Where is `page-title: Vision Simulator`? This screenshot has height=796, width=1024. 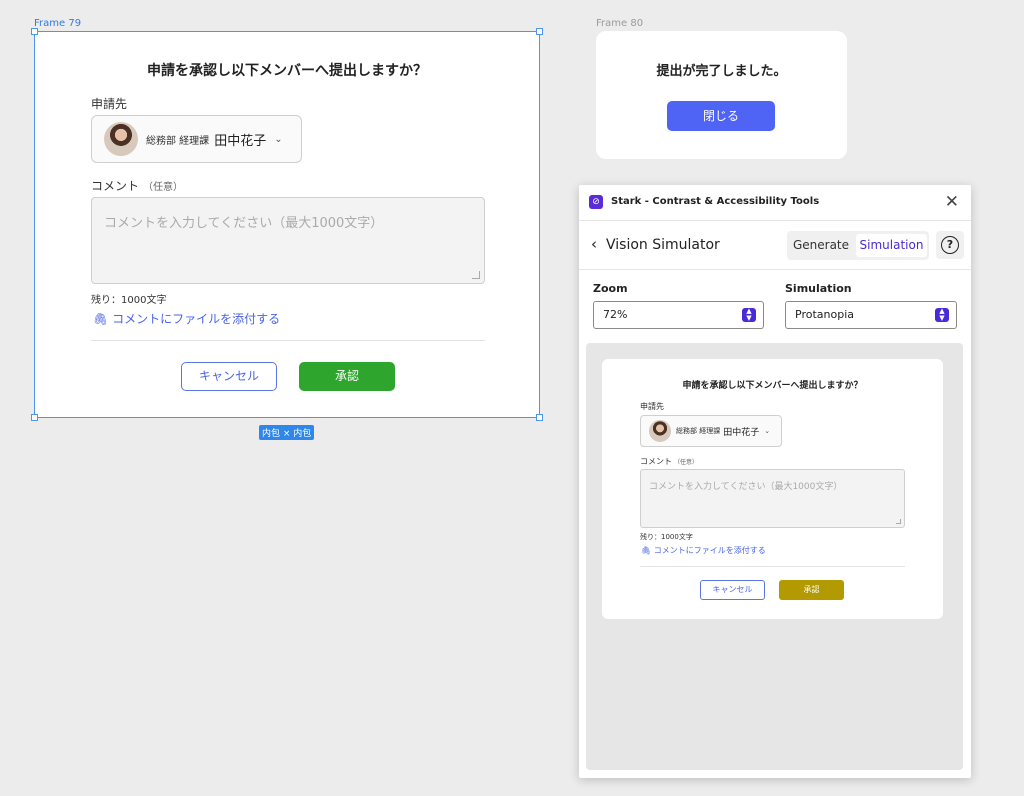 page-title: Vision Simulator is located at coordinates (663, 245).